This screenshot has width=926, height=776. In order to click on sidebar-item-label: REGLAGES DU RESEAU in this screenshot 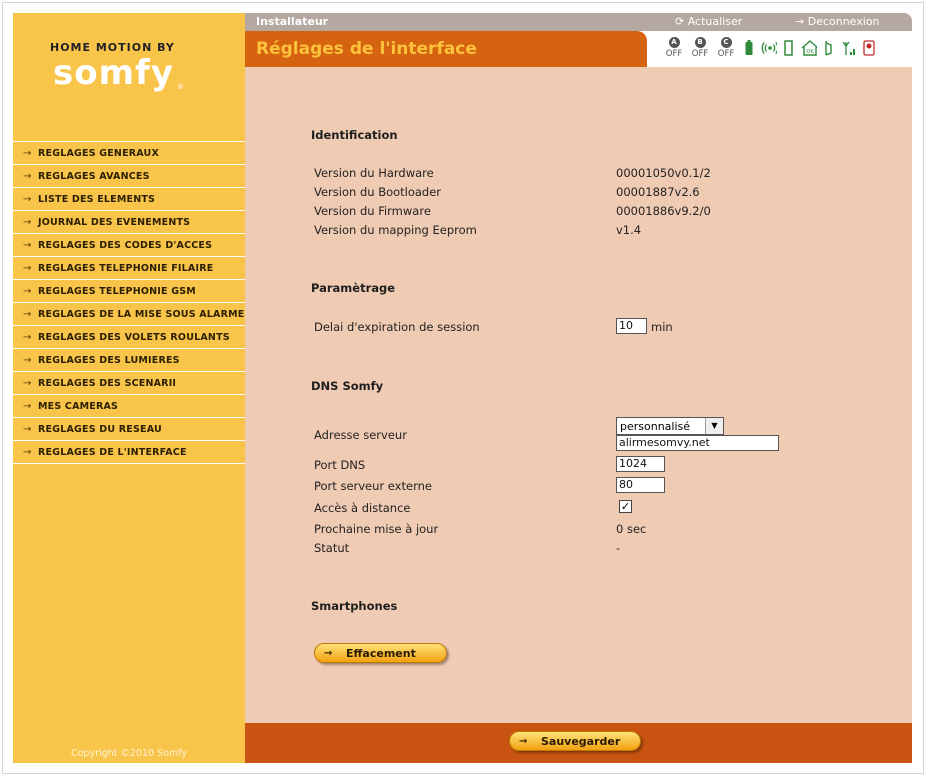, I will do `click(100, 429)`.